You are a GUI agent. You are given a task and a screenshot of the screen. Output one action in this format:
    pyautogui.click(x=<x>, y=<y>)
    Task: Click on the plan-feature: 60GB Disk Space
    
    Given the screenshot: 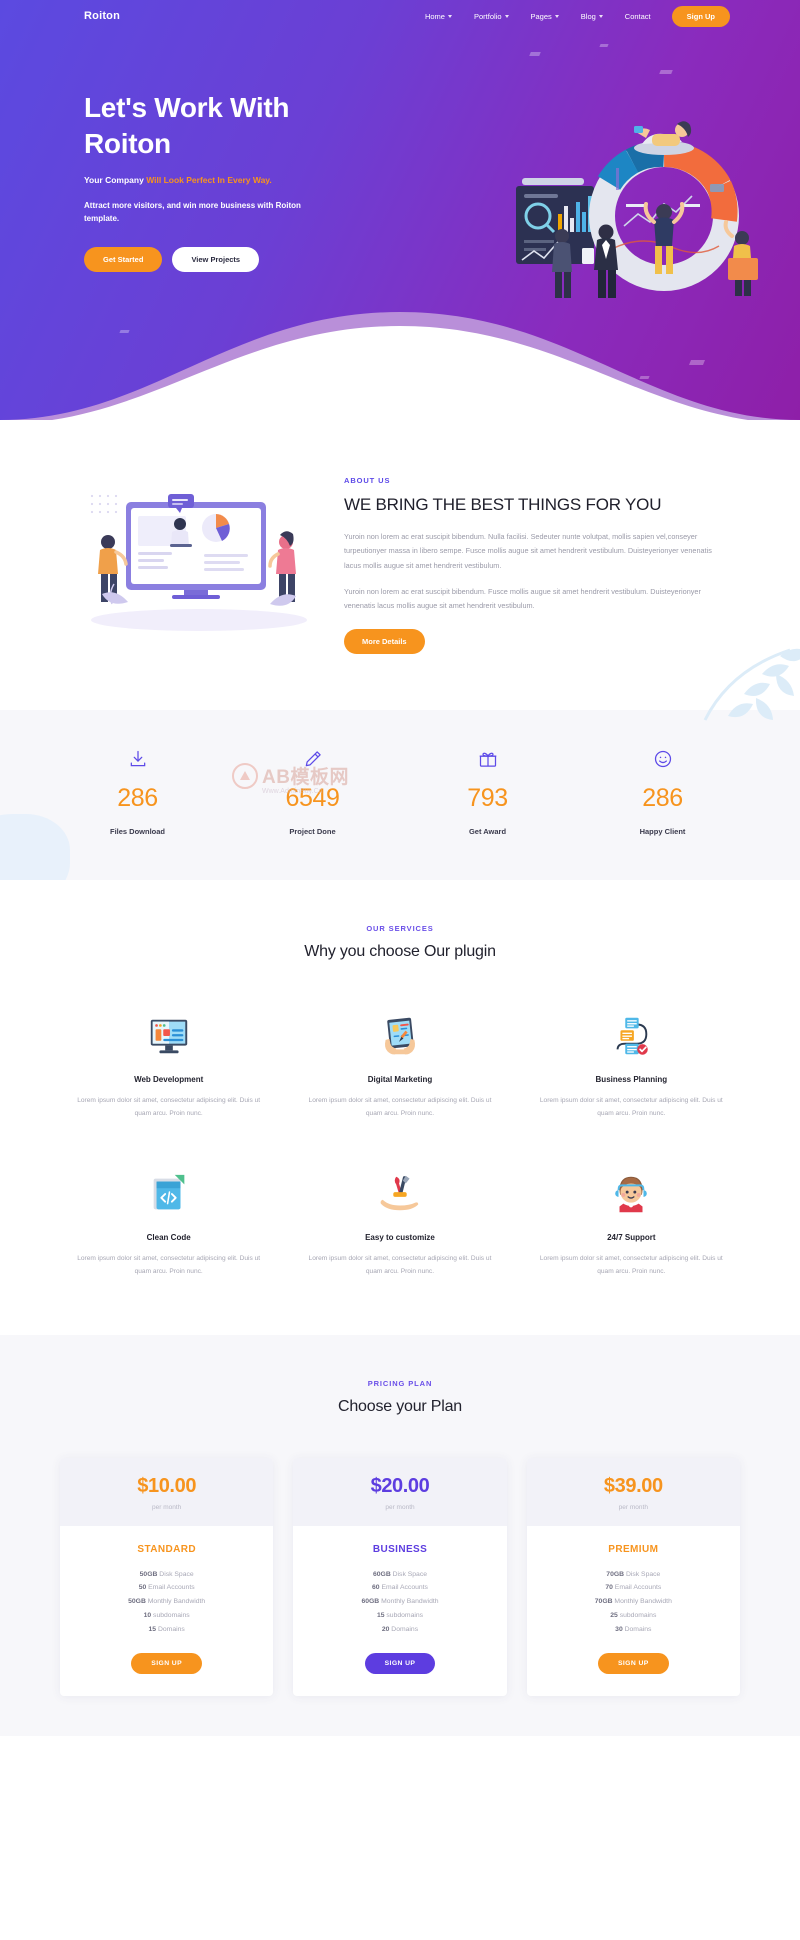 What is the action you would take?
    pyautogui.click(x=399, y=1574)
    